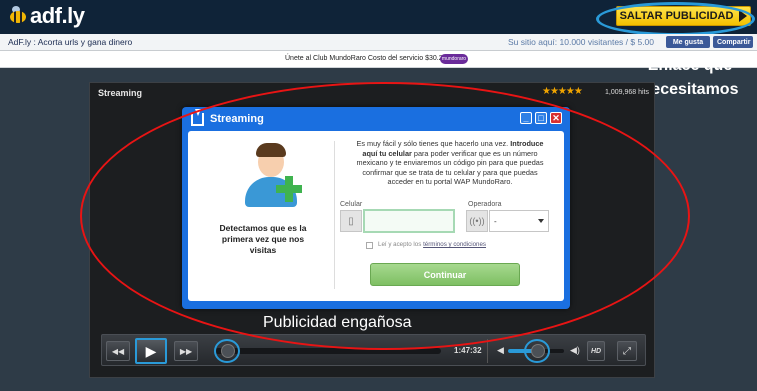 This screenshot has height=391, width=757. I want to click on player-controls: ◀◀ ▶ ▶▶ 1:47:32 ◀ ◀) HD ⤢, so click(373, 350).